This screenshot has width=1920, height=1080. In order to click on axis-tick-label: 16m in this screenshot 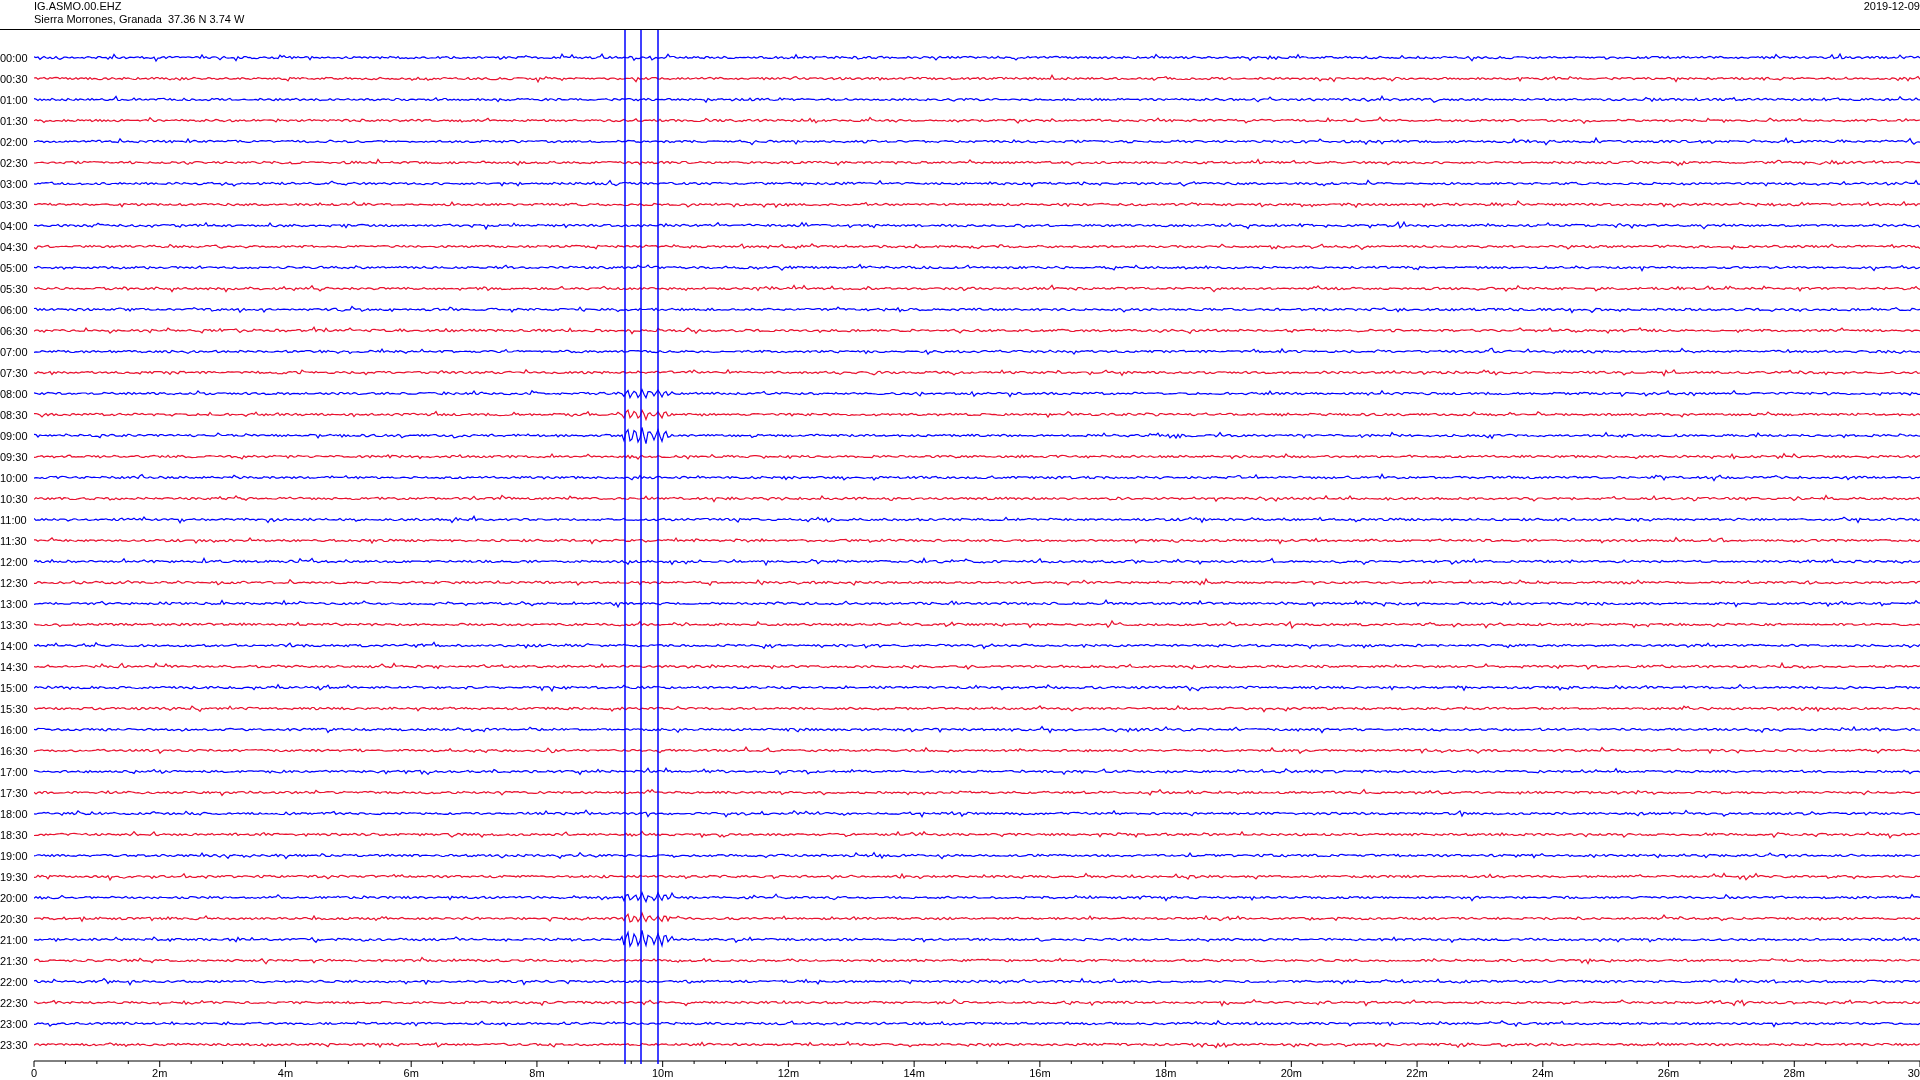, I will do `click(1040, 1073)`.